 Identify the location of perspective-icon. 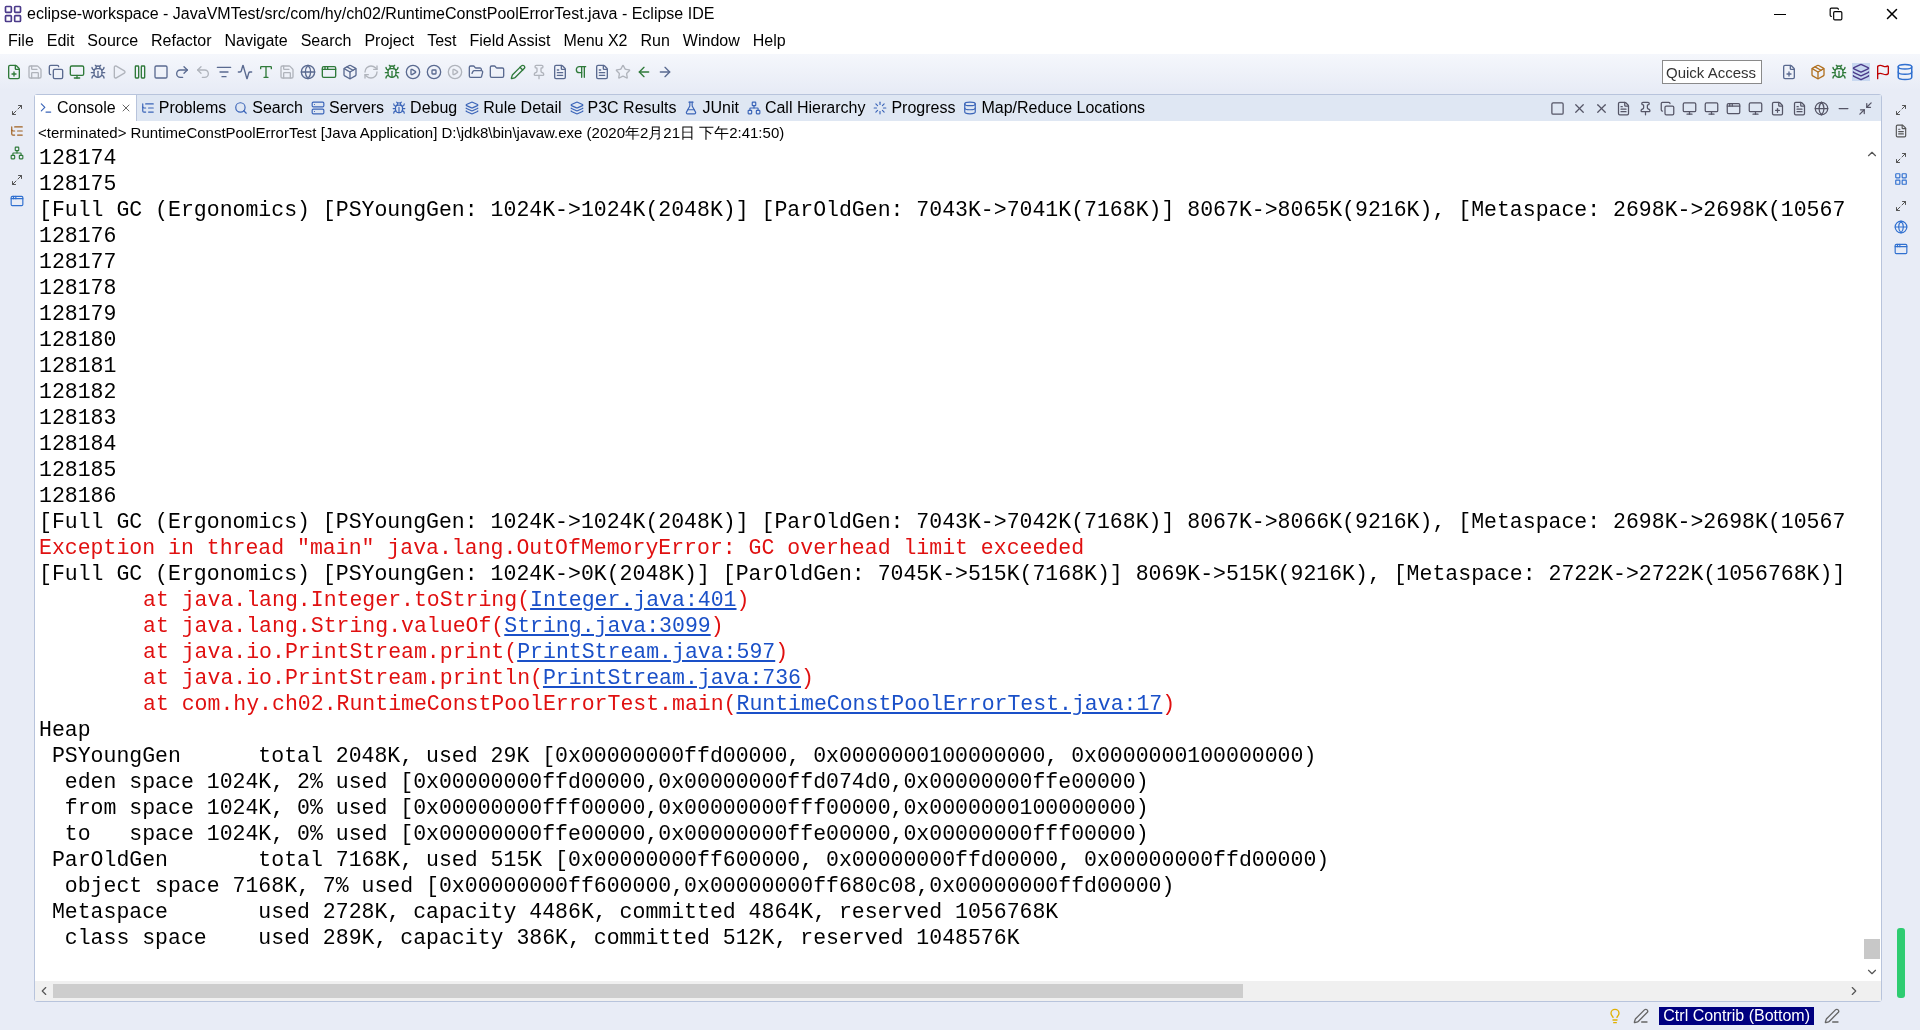
(1789, 72).